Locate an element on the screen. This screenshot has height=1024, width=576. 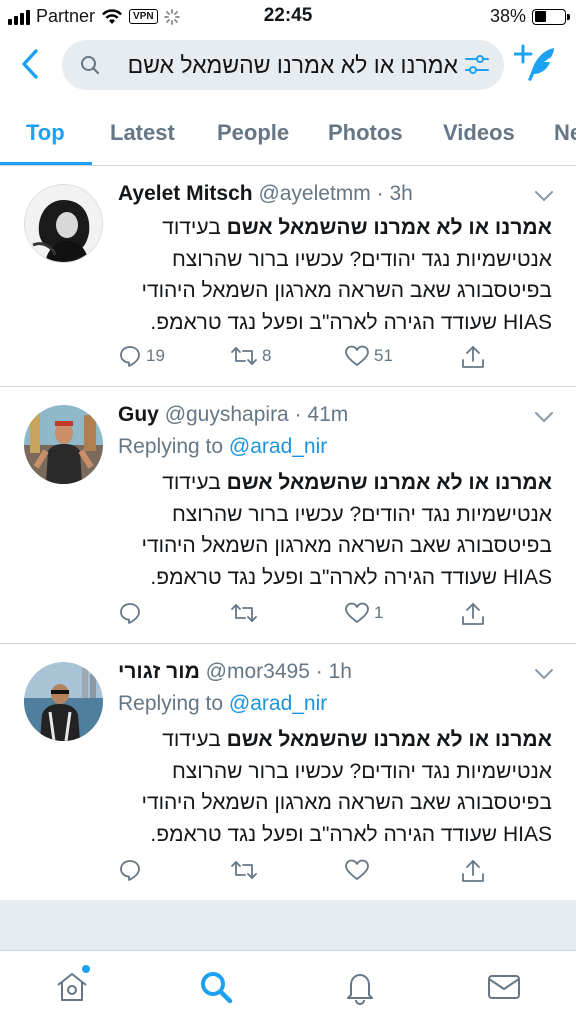
reply-count: 19 is located at coordinates (155, 355).